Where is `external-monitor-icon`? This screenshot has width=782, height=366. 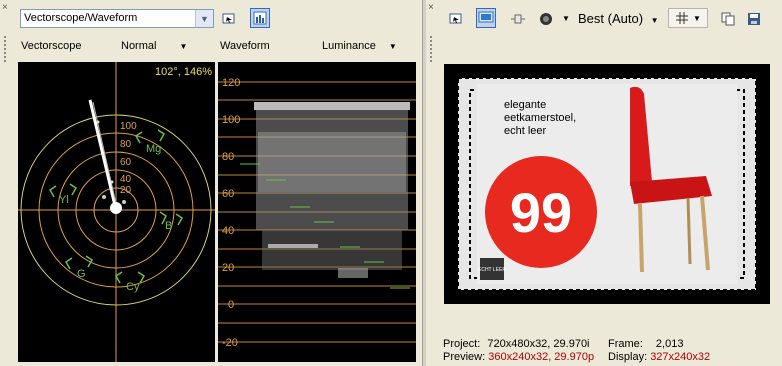 external-monitor-icon is located at coordinates (486, 18).